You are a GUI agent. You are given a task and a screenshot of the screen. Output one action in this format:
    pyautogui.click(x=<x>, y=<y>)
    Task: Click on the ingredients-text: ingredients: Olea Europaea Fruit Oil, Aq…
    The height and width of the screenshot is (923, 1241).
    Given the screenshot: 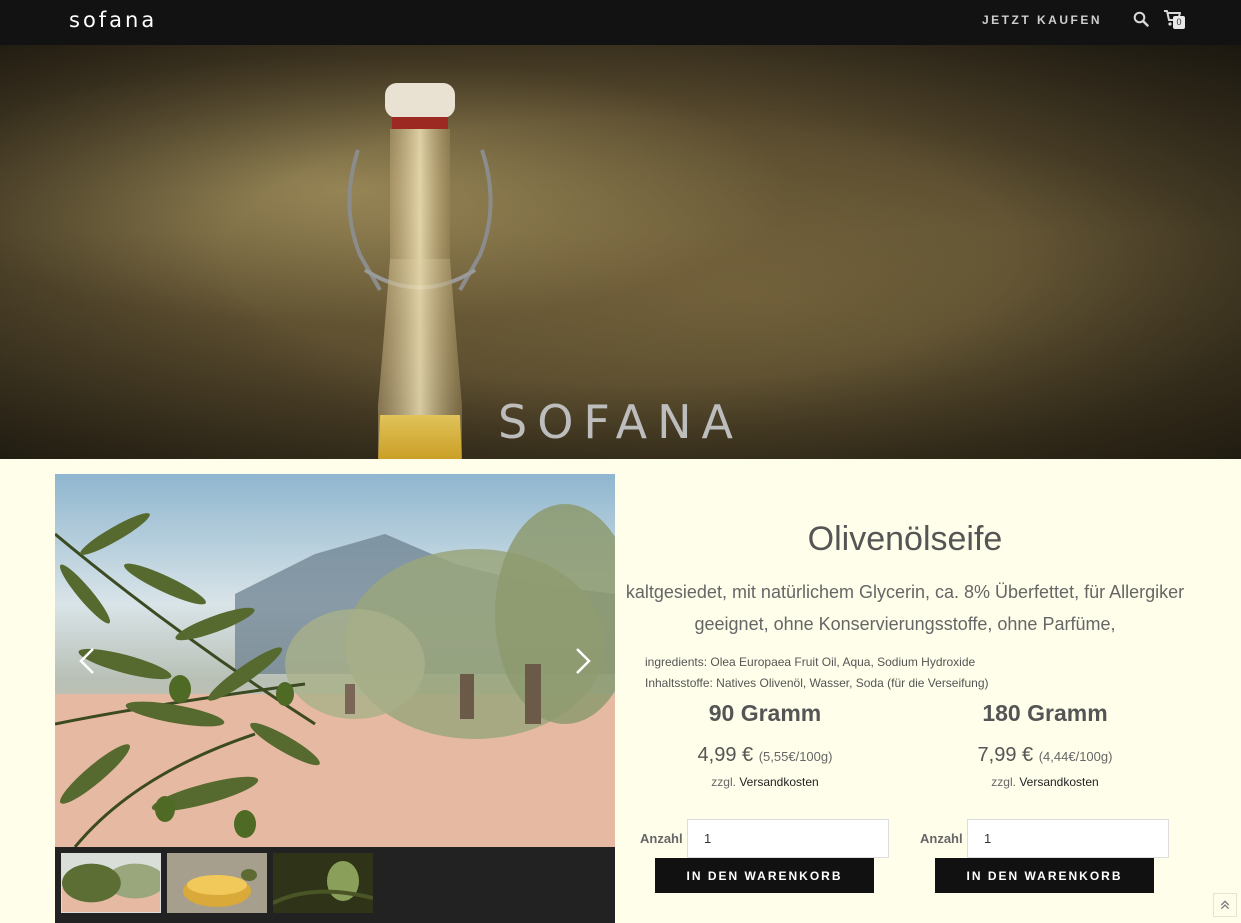 What is the action you would take?
    pyautogui.click(x=810, y=662)
    